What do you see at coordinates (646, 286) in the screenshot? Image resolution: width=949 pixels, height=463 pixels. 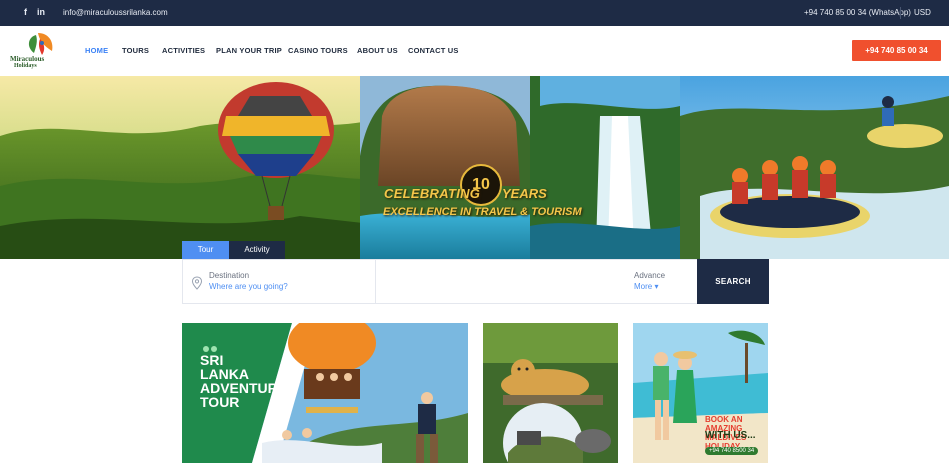 I see `more-options-dropdown: More ▾` at bounding box center [646, 286].